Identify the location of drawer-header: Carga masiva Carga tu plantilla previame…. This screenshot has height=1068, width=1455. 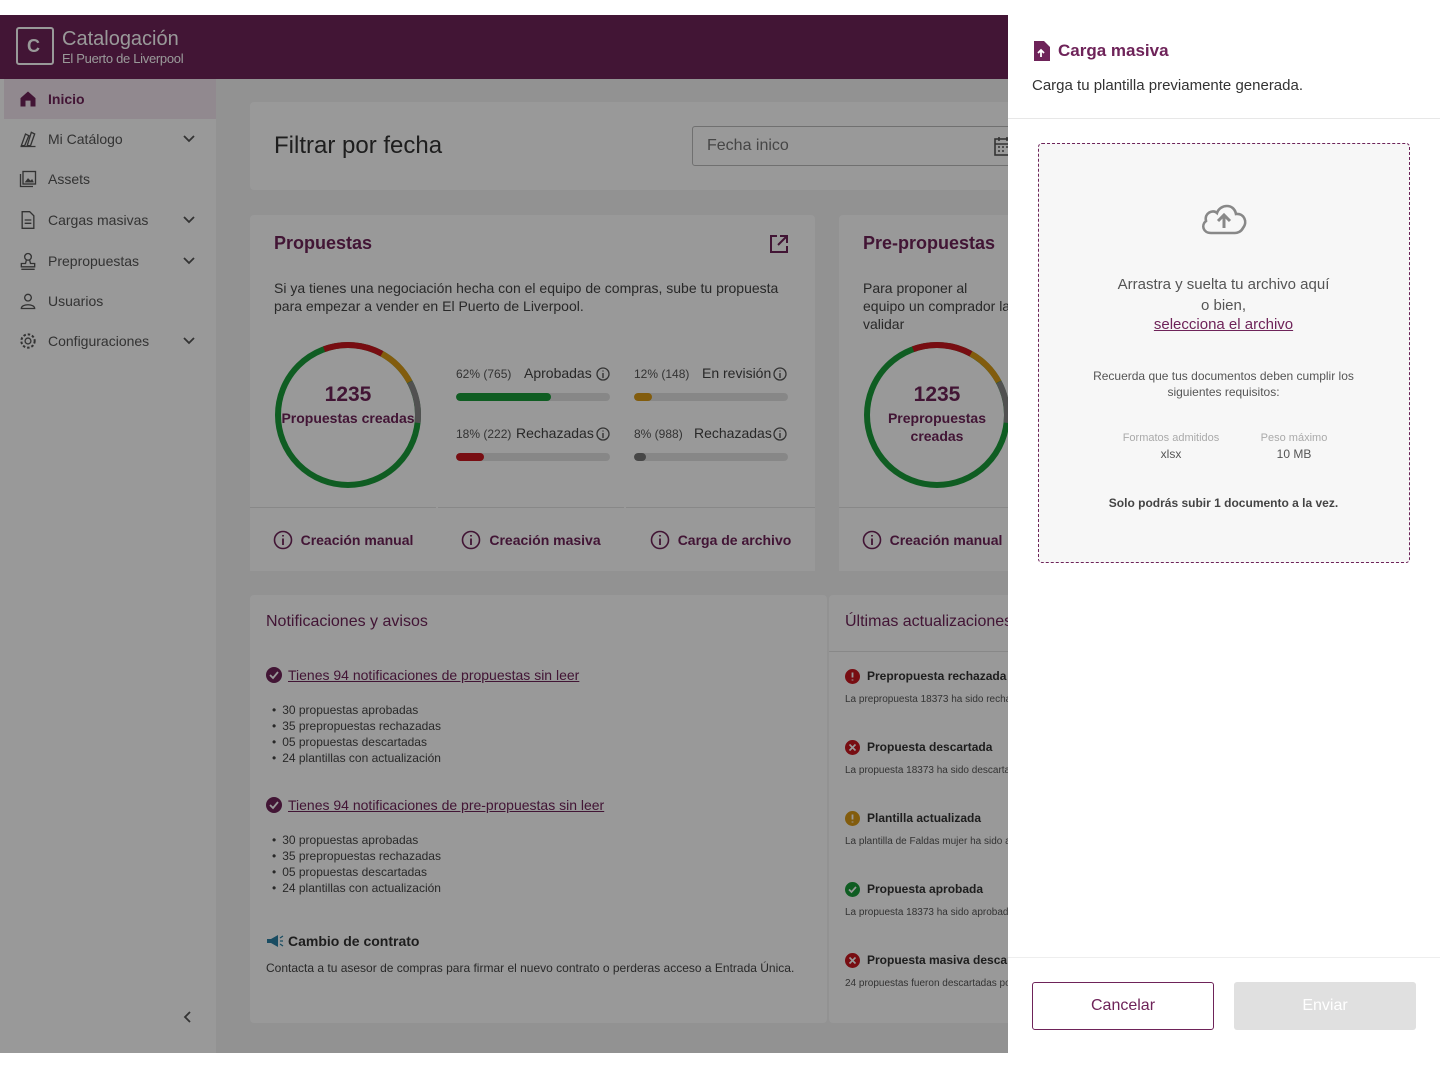
(1224, 67).